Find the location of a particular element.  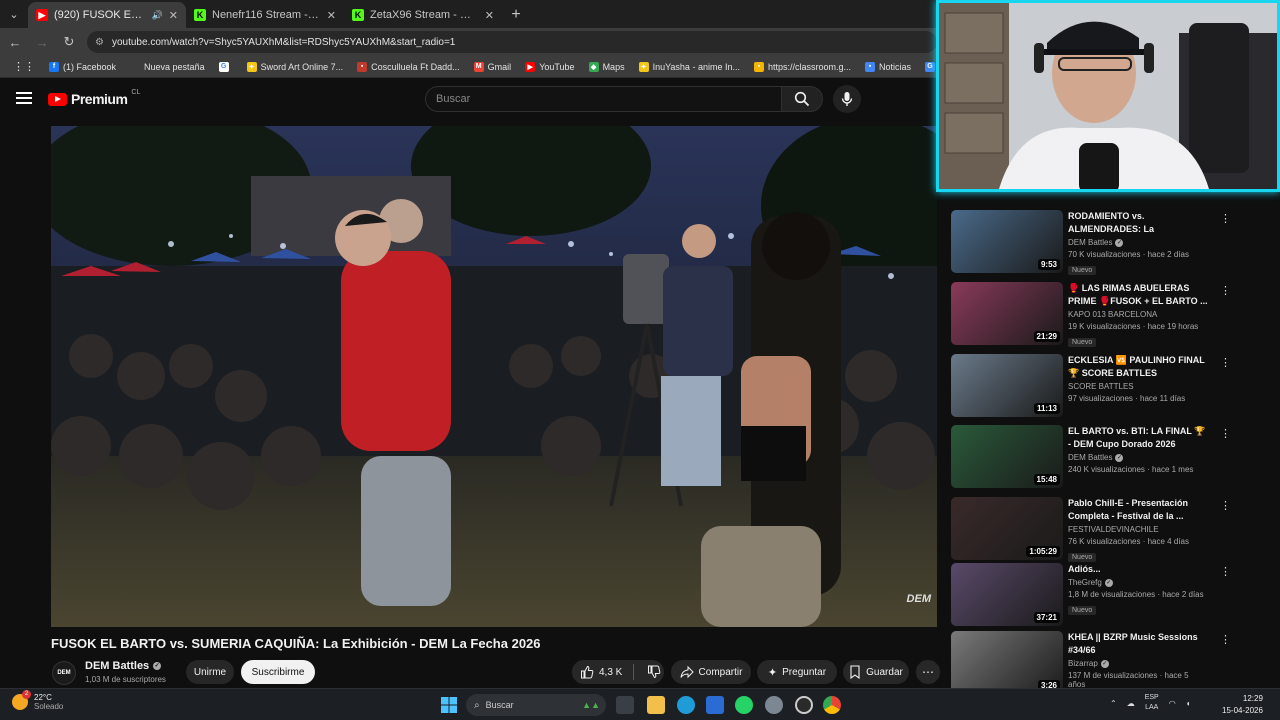

bookmark-item: f (1) Facebook is located at coordinates (82, 66).